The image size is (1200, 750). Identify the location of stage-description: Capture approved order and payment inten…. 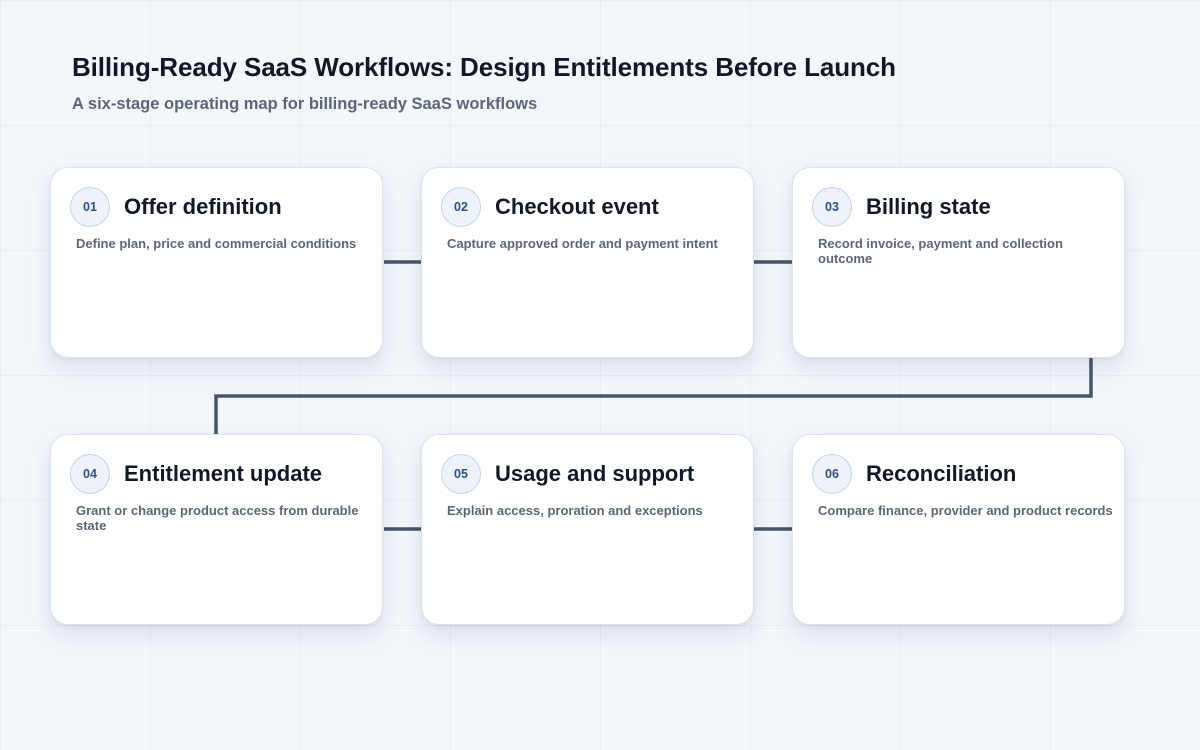
(582, 243).